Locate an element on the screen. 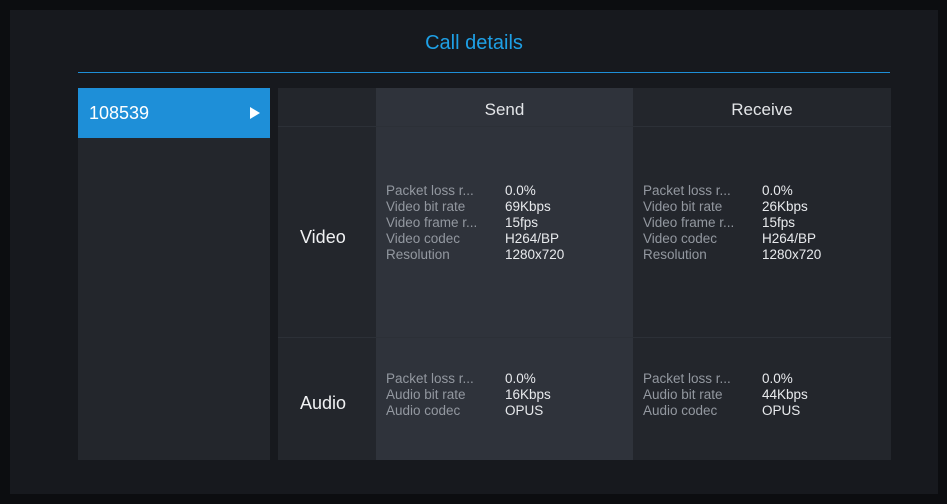 This screenshot has height=504, width=947. page-title: Call details is located at coordinates (474, 43).